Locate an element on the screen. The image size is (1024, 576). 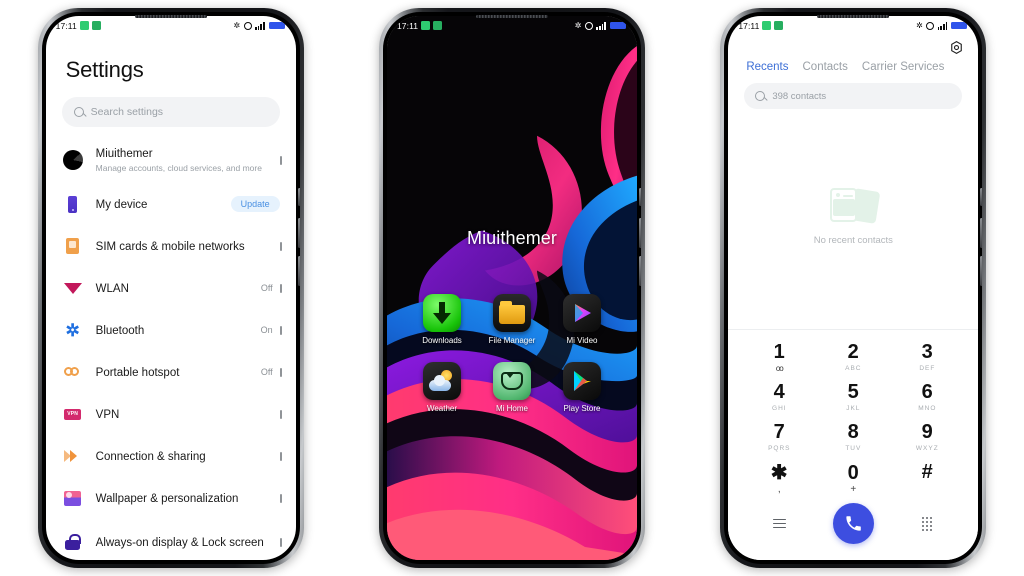
sidebar-item-wlan: WLAN Off is located at coordinates (171, 288).